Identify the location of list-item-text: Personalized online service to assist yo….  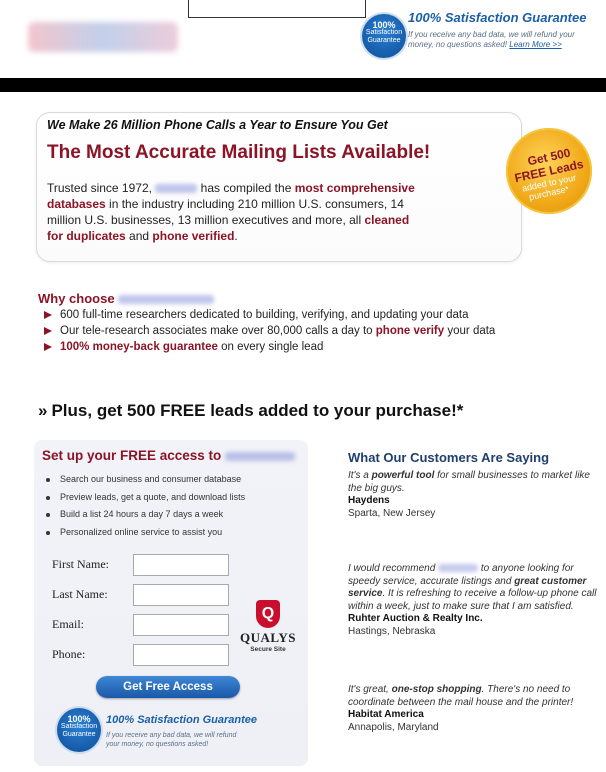
(141, 531).